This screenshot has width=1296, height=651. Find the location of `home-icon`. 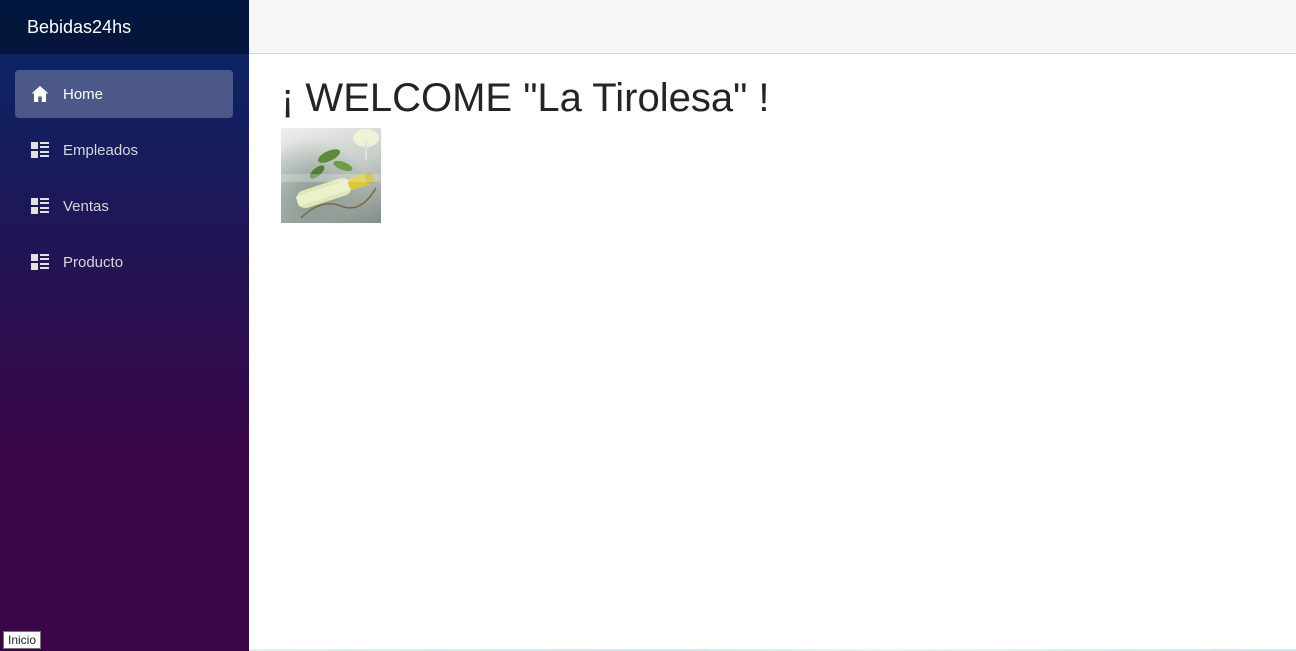

home-icon is located at coordinates (40, 94).